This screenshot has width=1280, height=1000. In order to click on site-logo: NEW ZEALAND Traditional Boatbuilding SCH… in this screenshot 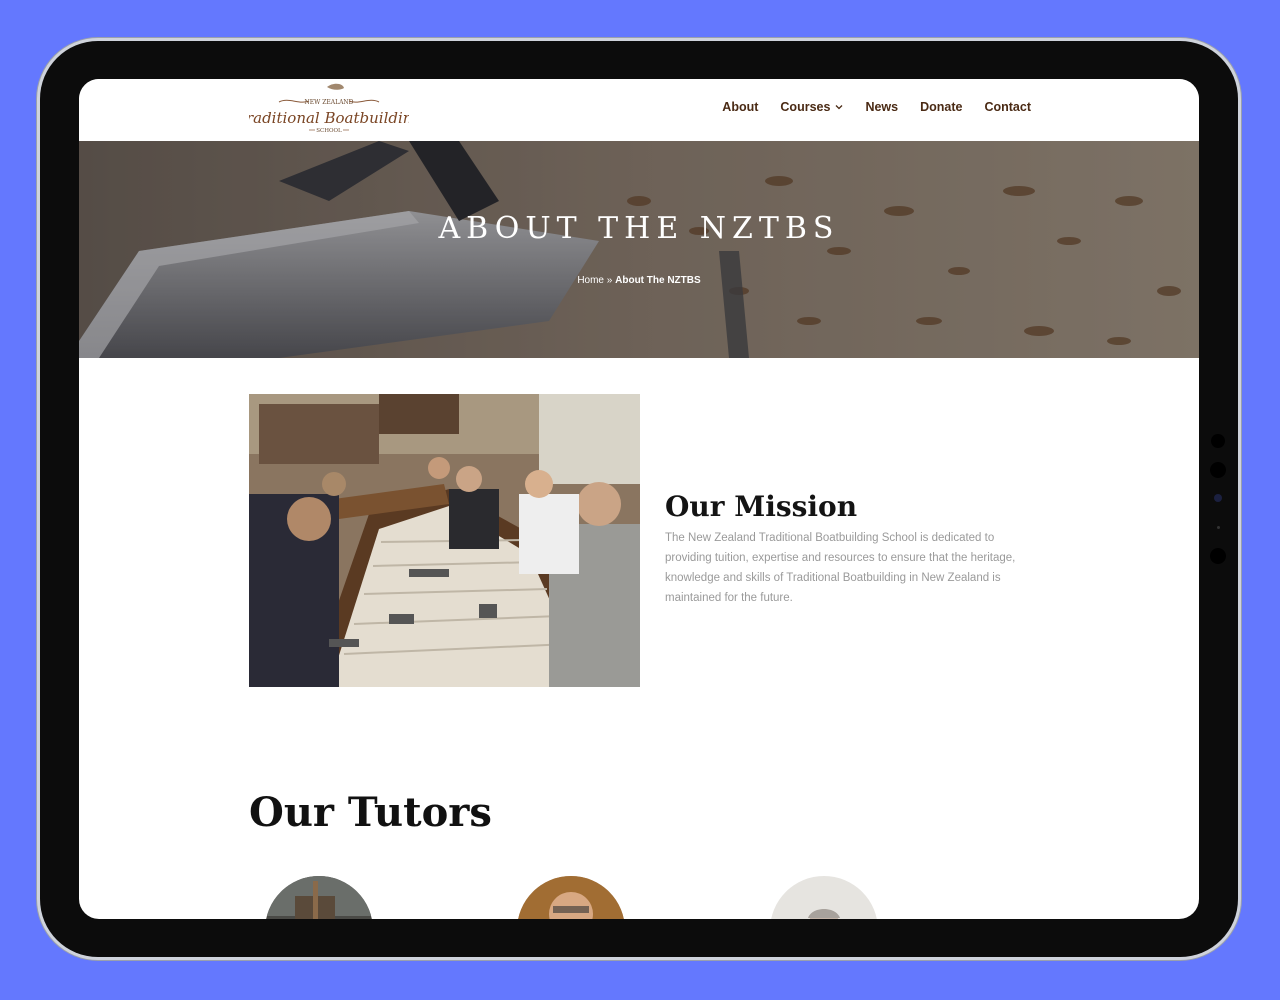, I will do `click(329, 109)`.